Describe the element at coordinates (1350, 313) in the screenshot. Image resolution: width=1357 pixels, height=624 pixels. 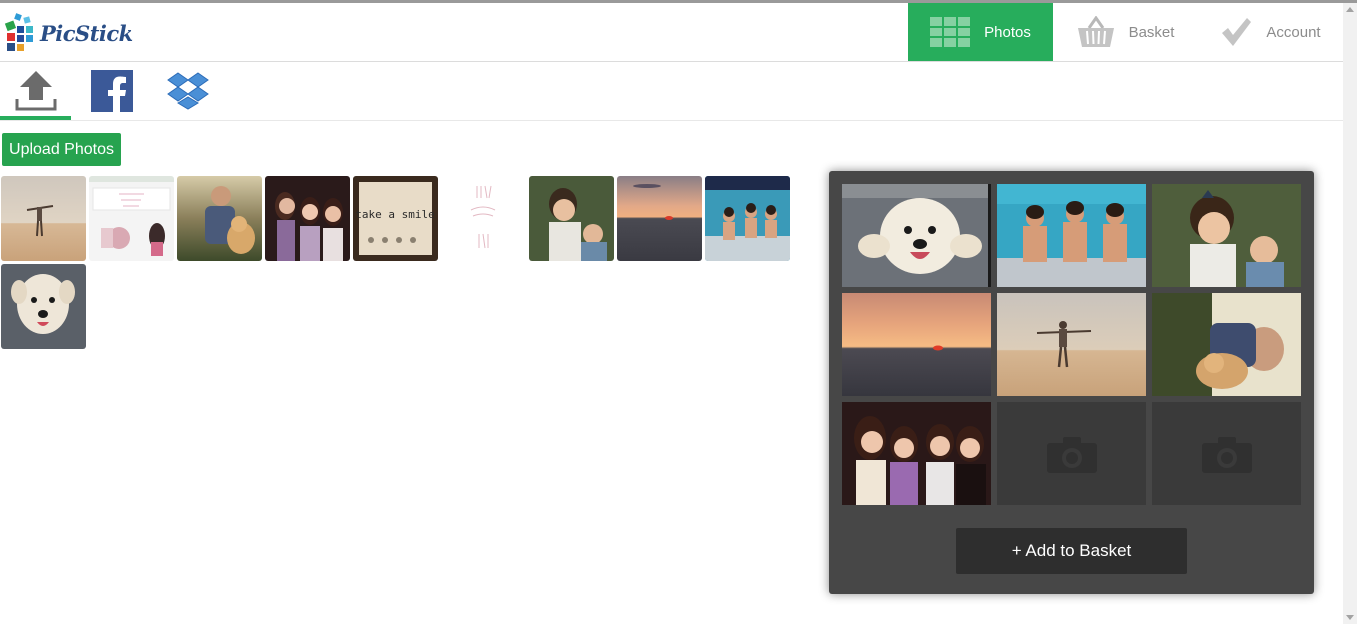
I see `vertical-scrollbar` at that location.